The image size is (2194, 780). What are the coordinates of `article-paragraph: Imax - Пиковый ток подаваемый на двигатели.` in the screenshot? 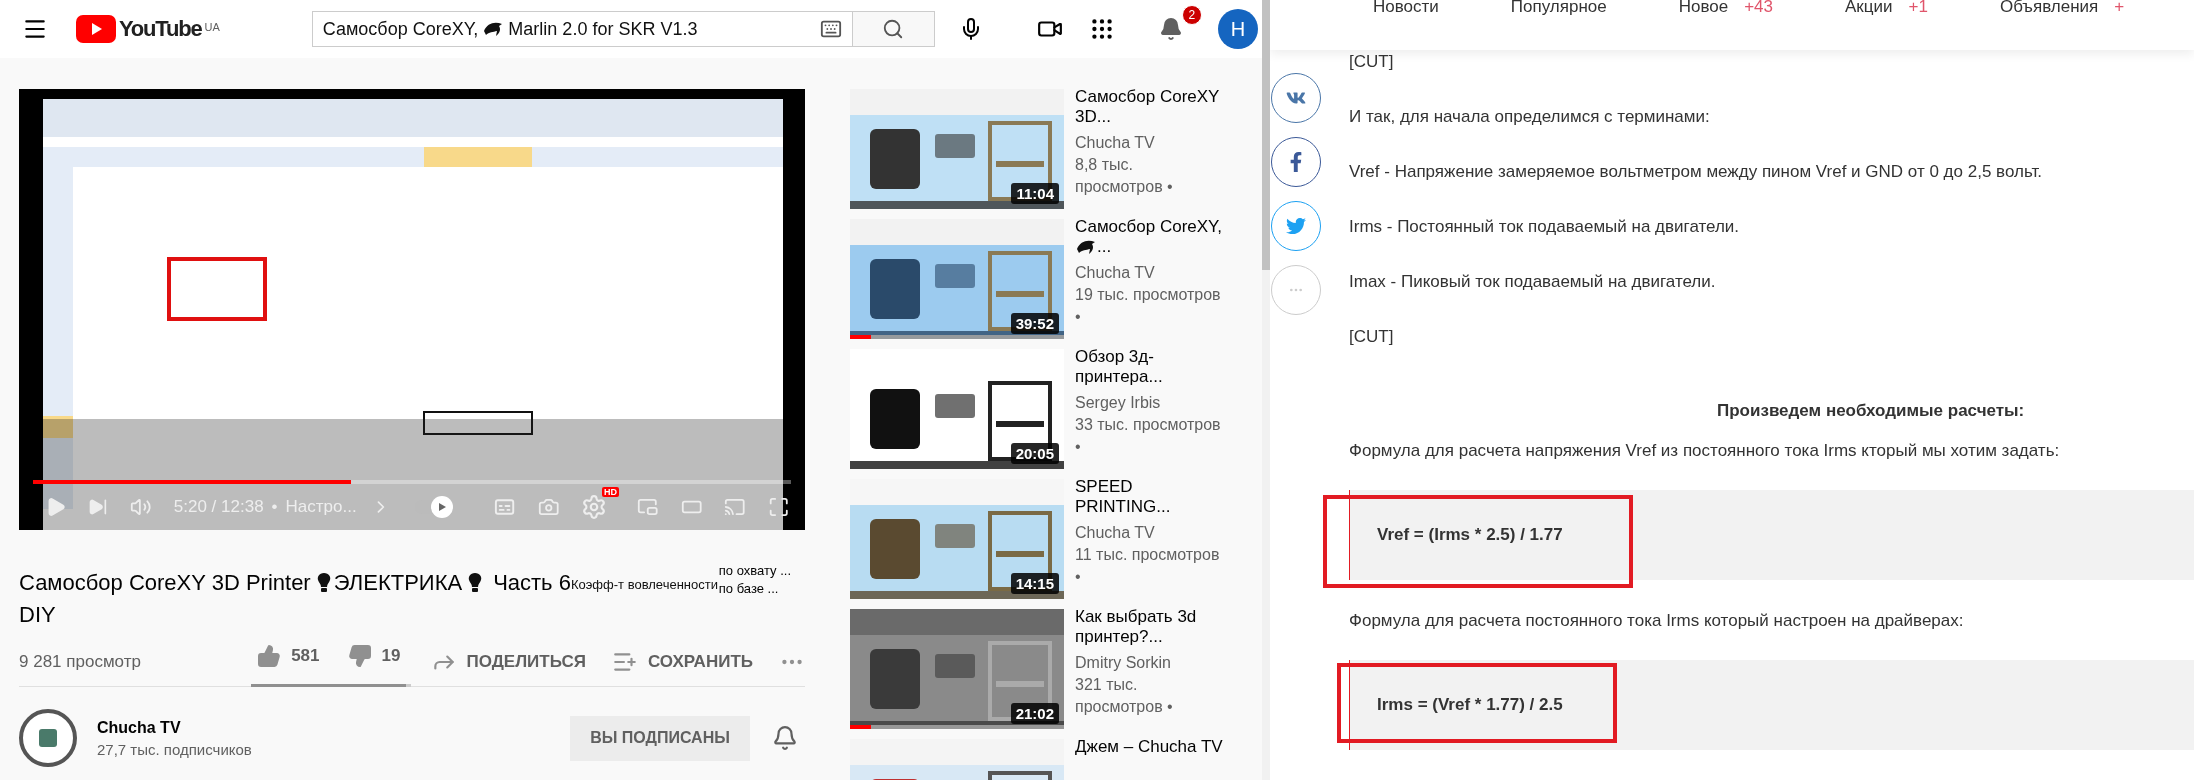 It's located at (1533, 282).